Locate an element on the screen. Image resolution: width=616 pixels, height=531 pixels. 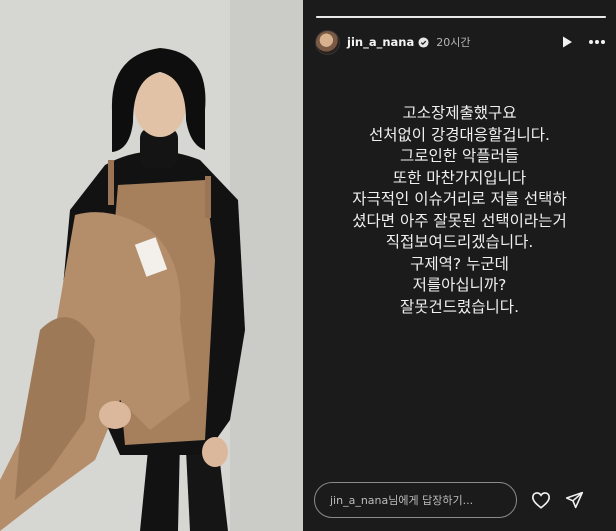
story-line: 또한 마찬가지입니다 is located at coordinates (459, 177).